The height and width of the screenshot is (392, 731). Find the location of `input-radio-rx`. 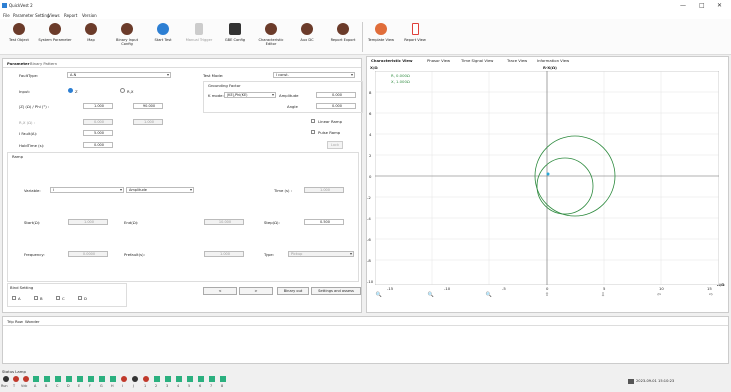

input-radio-rx is located at coordinates (122, 90).